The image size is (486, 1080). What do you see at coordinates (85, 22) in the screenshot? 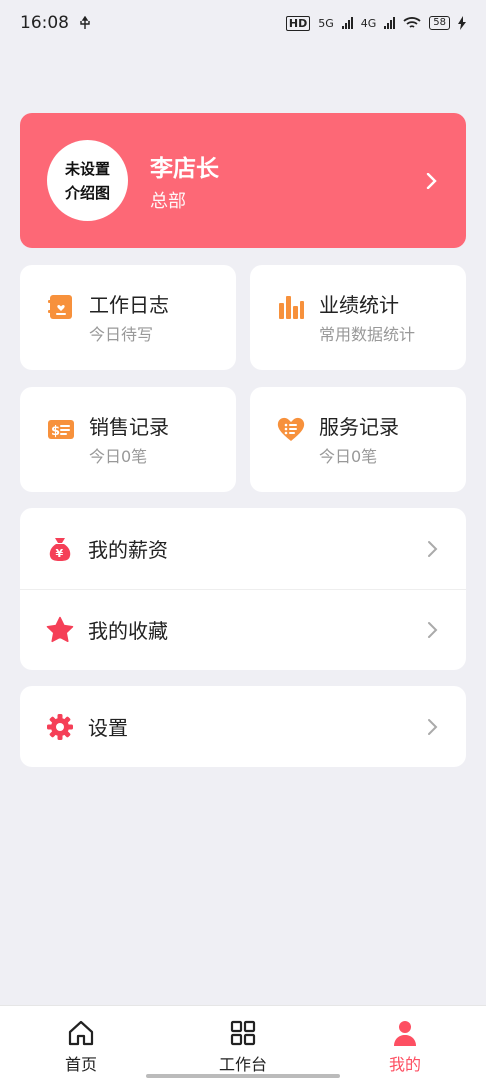
I see `usb-icon` at bounding box center [85, 22].